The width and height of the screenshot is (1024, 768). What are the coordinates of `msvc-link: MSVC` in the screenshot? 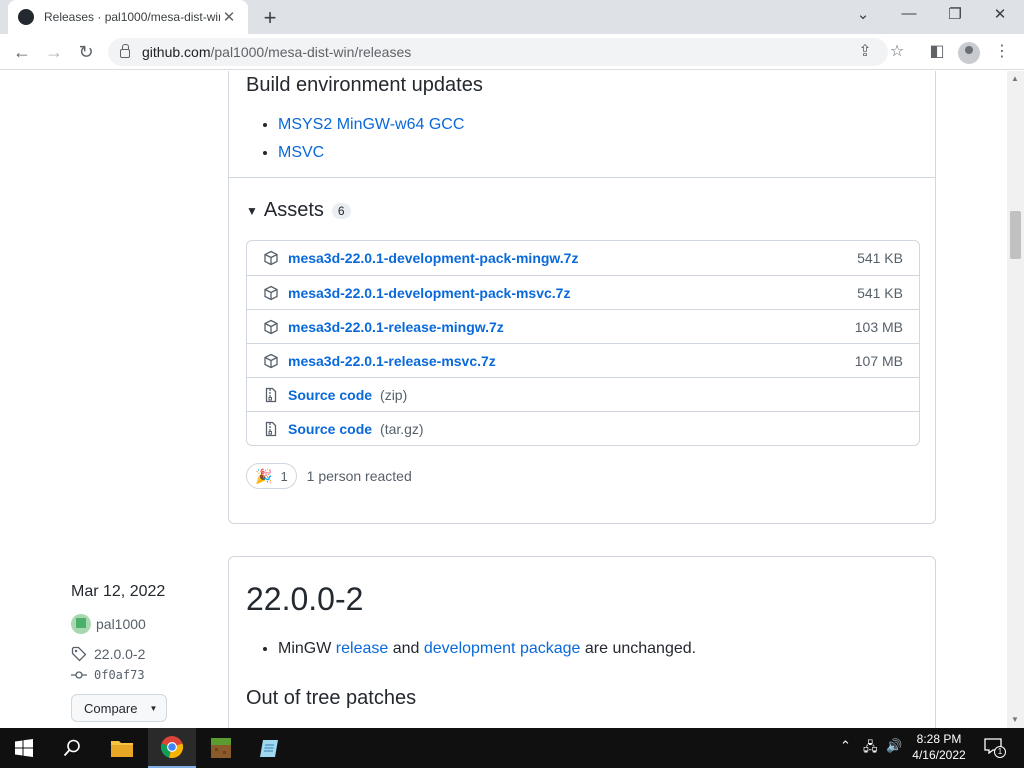 It's located at (301, 152).